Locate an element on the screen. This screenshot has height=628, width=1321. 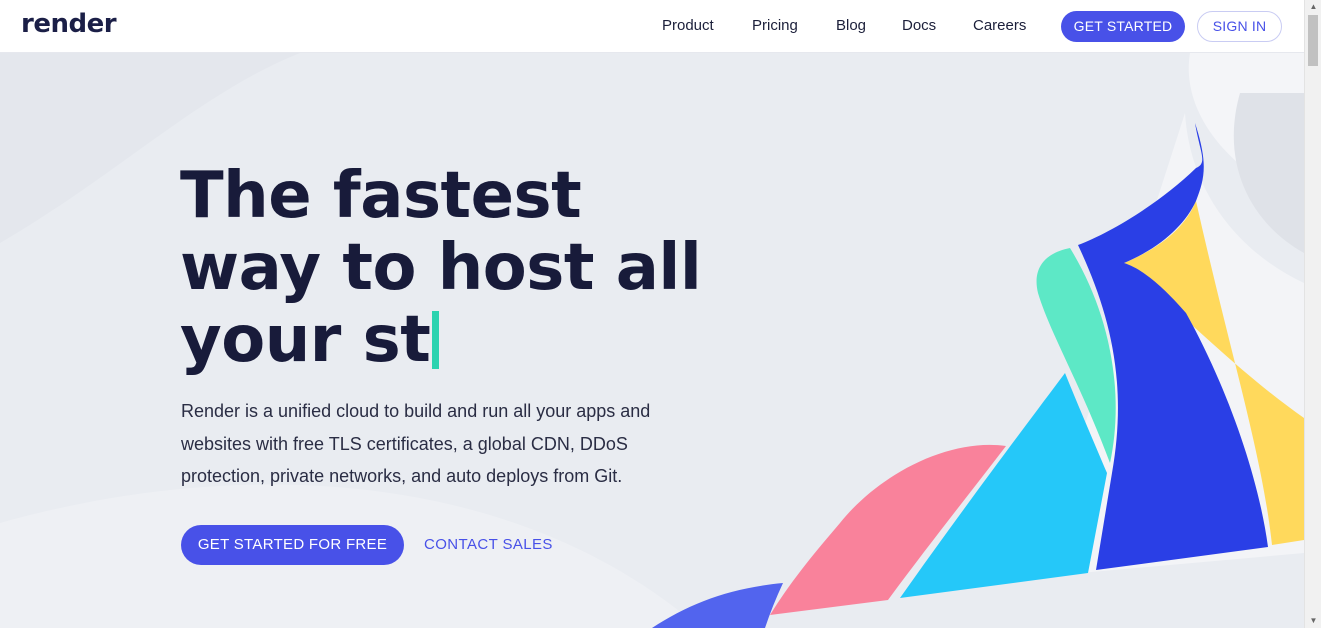
headline-line-3: your st is located at coordinates (440, 340).